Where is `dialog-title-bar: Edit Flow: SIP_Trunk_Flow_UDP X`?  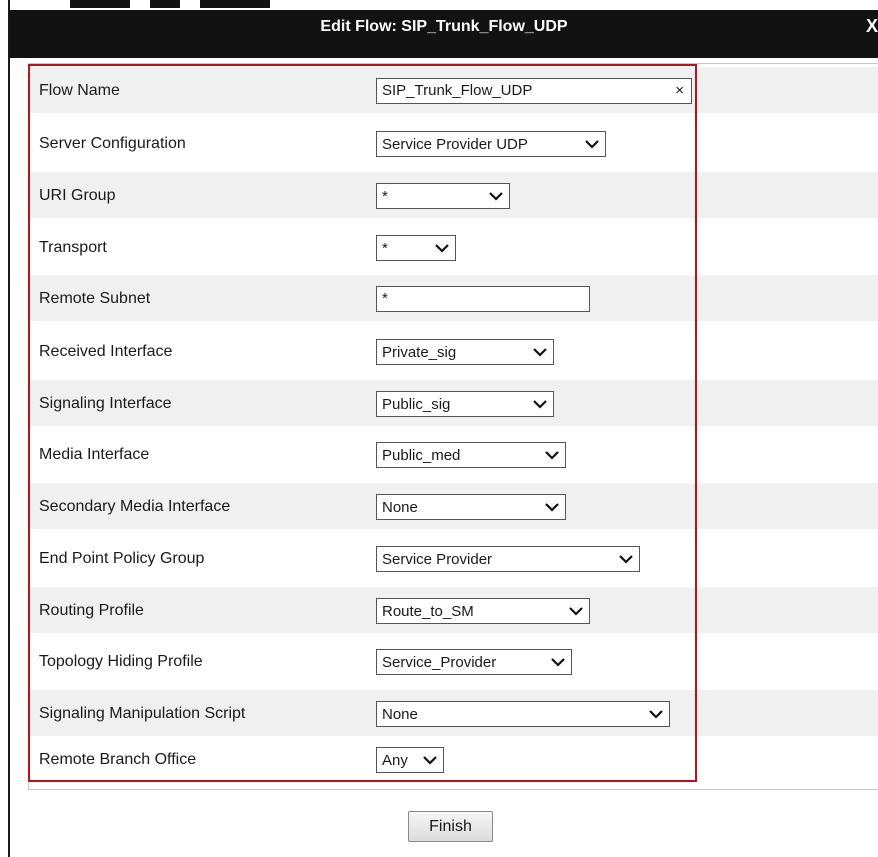 dialog-title-bar: Edit Flow: SIP_Trunk_Flow_UDP X is located at coordinates (444, 29).